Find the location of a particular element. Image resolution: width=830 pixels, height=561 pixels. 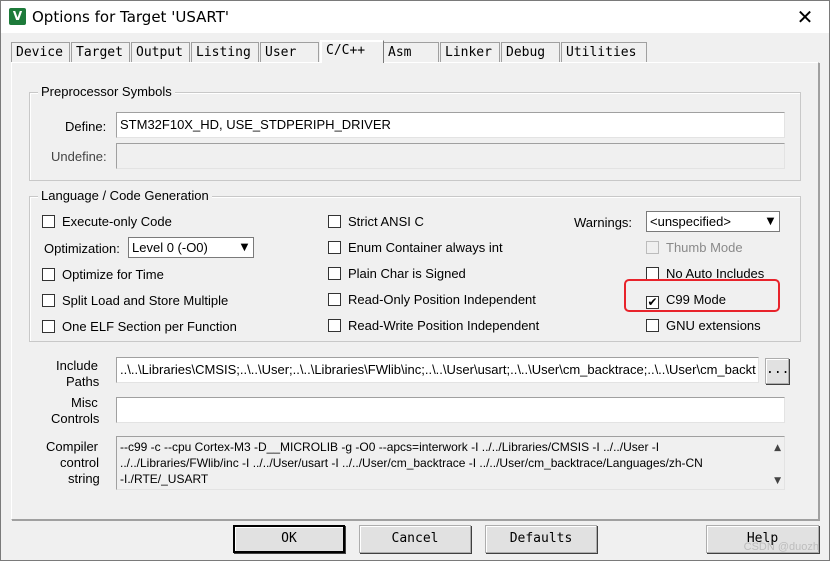

defaults-button: Defaults is located at coordinates (541, 539).